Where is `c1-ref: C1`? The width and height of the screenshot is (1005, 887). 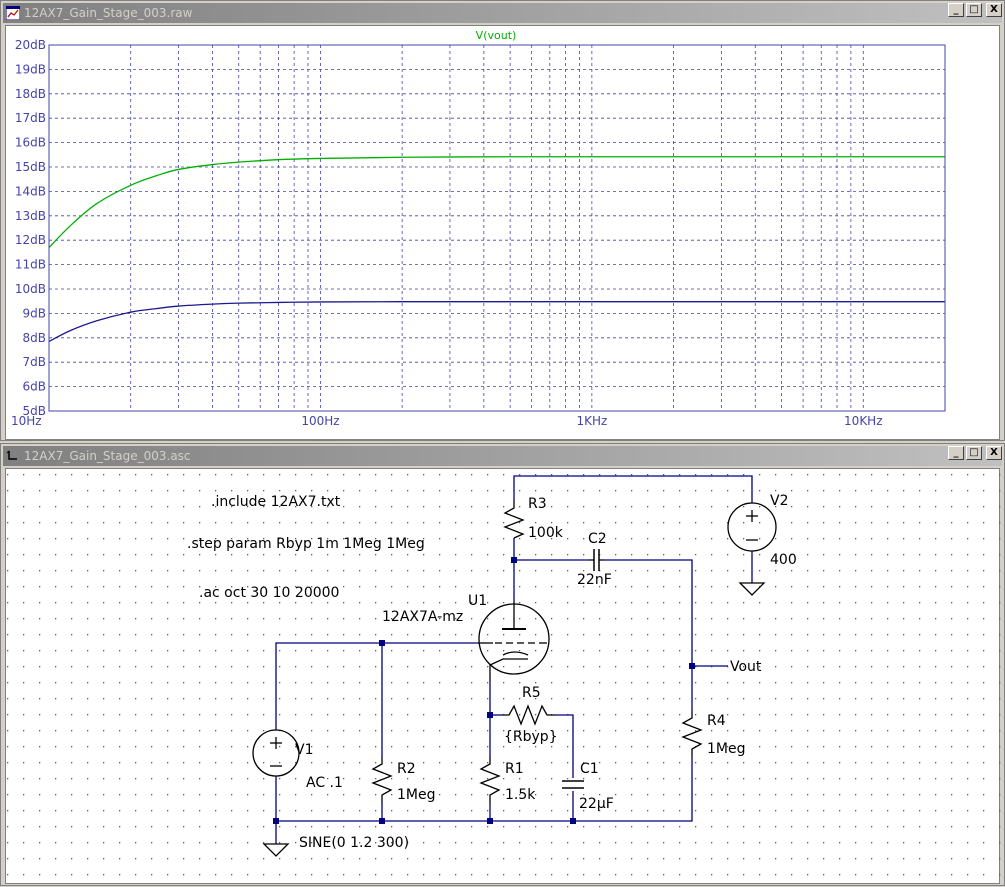 c1-ref: C1 is located at coordinates (589, 769).